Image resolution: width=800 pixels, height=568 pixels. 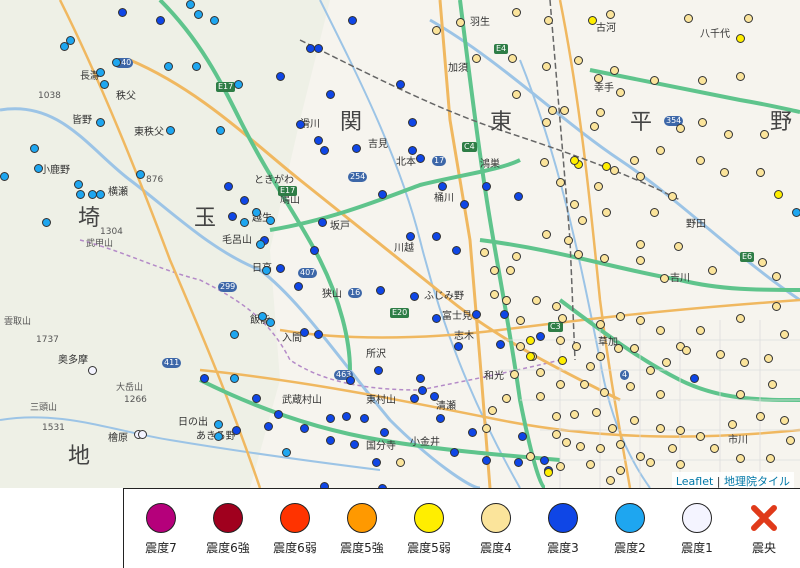 I want to click on gsi-tiles-link: 地理院タイル, so click(x=757, y=481).